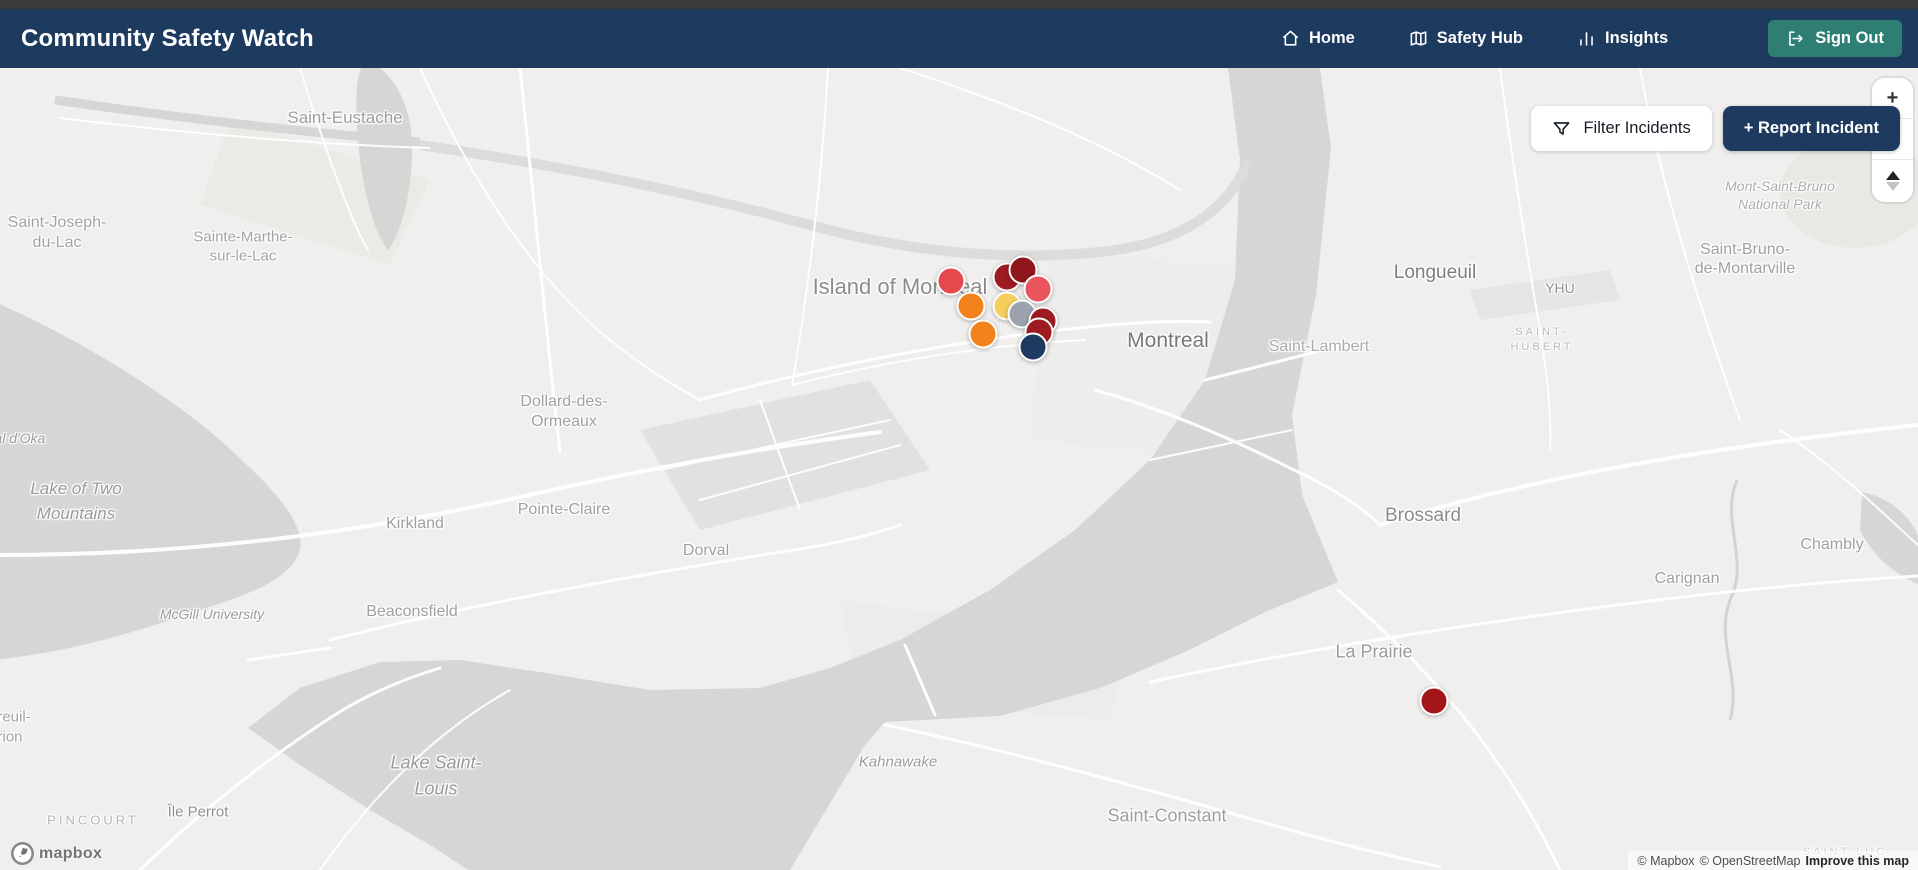 The image size is (1918, 870). I want to click on map-place-label: National Park, so click(1780, 204).